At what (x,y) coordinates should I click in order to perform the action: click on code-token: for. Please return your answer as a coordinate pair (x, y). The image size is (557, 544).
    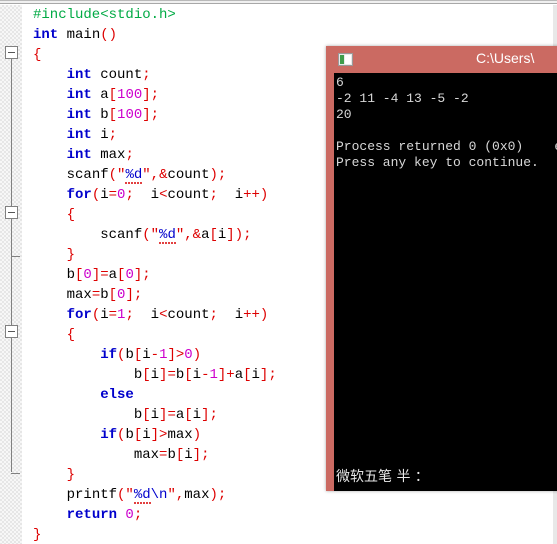
    Looking at the image, I should click on (79, 315).